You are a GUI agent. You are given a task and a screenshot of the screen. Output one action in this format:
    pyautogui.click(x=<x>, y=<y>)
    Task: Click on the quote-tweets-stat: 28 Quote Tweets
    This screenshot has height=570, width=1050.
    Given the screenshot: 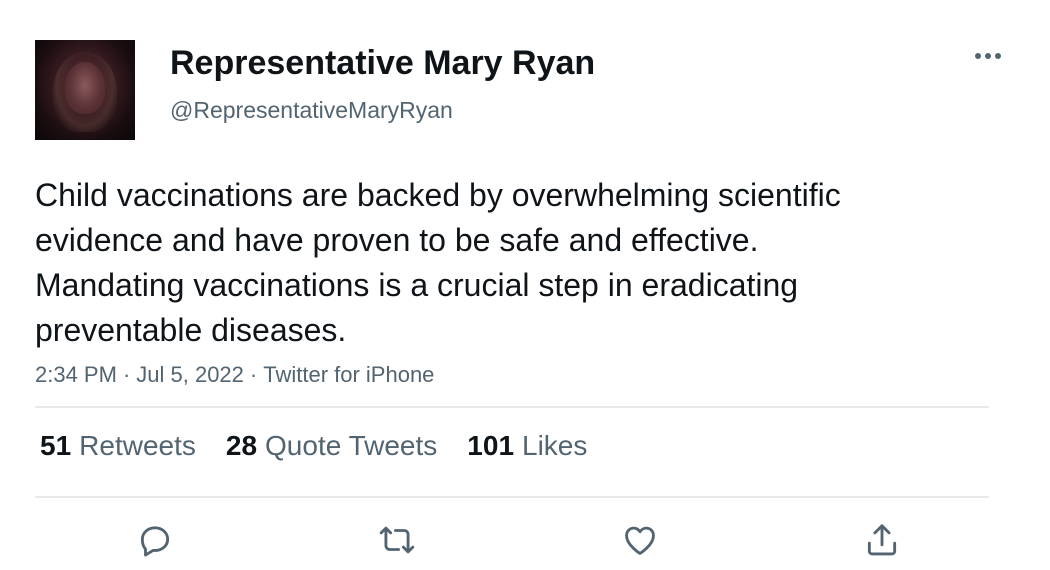 What is the action you would take?
    pyautogui.click(x=331, y=446)
    